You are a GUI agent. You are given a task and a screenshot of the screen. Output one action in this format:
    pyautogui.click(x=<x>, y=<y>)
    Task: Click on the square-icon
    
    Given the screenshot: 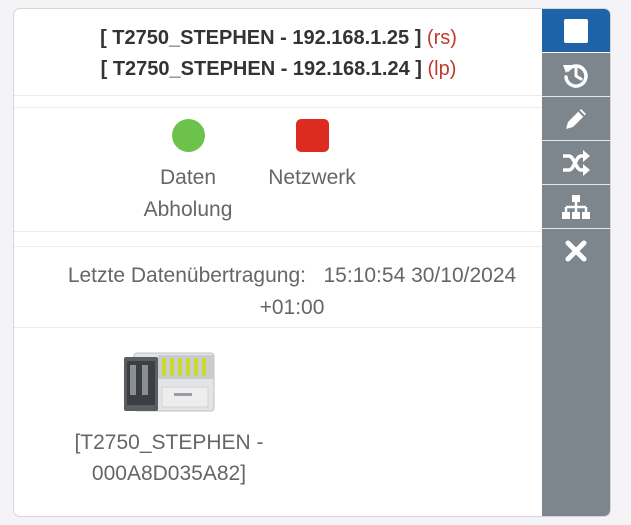 What is the action you would take?
    pyautogui.click(x=576, y=30)
    